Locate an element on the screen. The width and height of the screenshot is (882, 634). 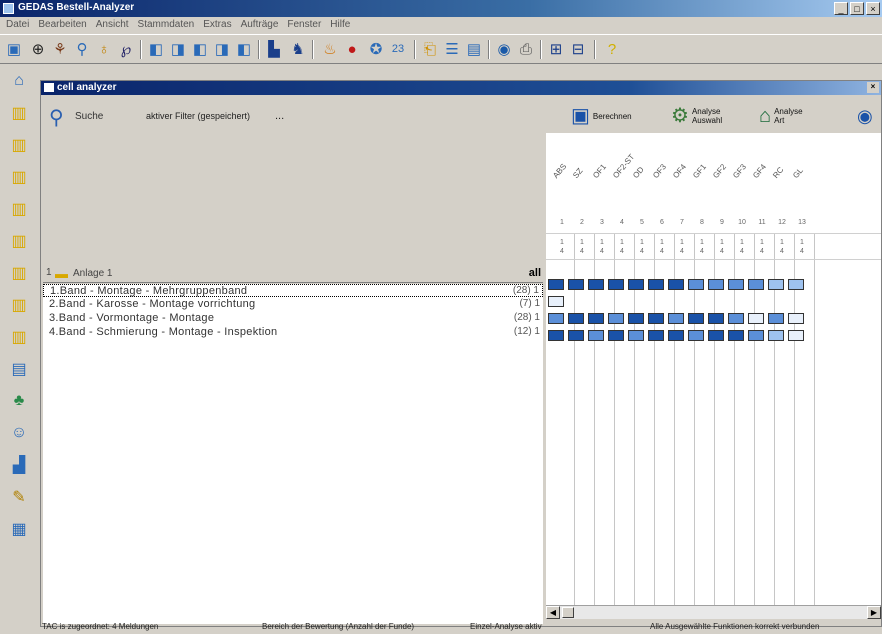
column-header: OF3 is located at coordinates (659, 171).